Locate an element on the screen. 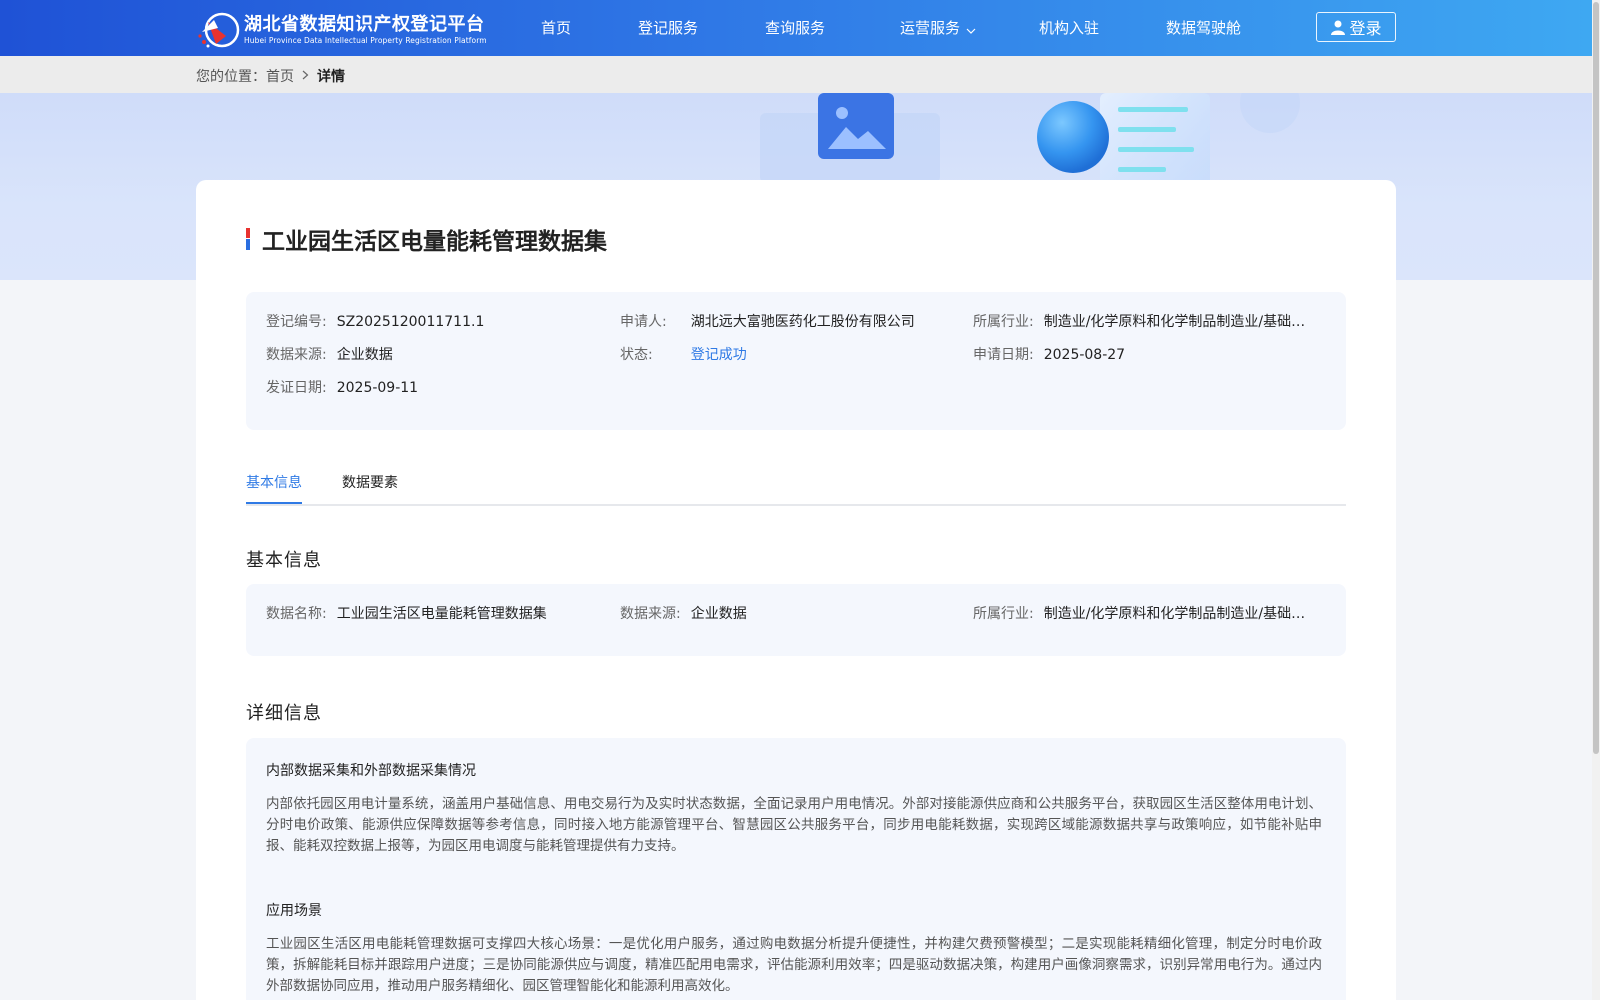 The width and height of the screenshot is (1600, 1000). industry-field: 所属行业: 制造业/化学原料和化学制品制造业/基础化学原料制造 is located at coordinates (1141, 322).